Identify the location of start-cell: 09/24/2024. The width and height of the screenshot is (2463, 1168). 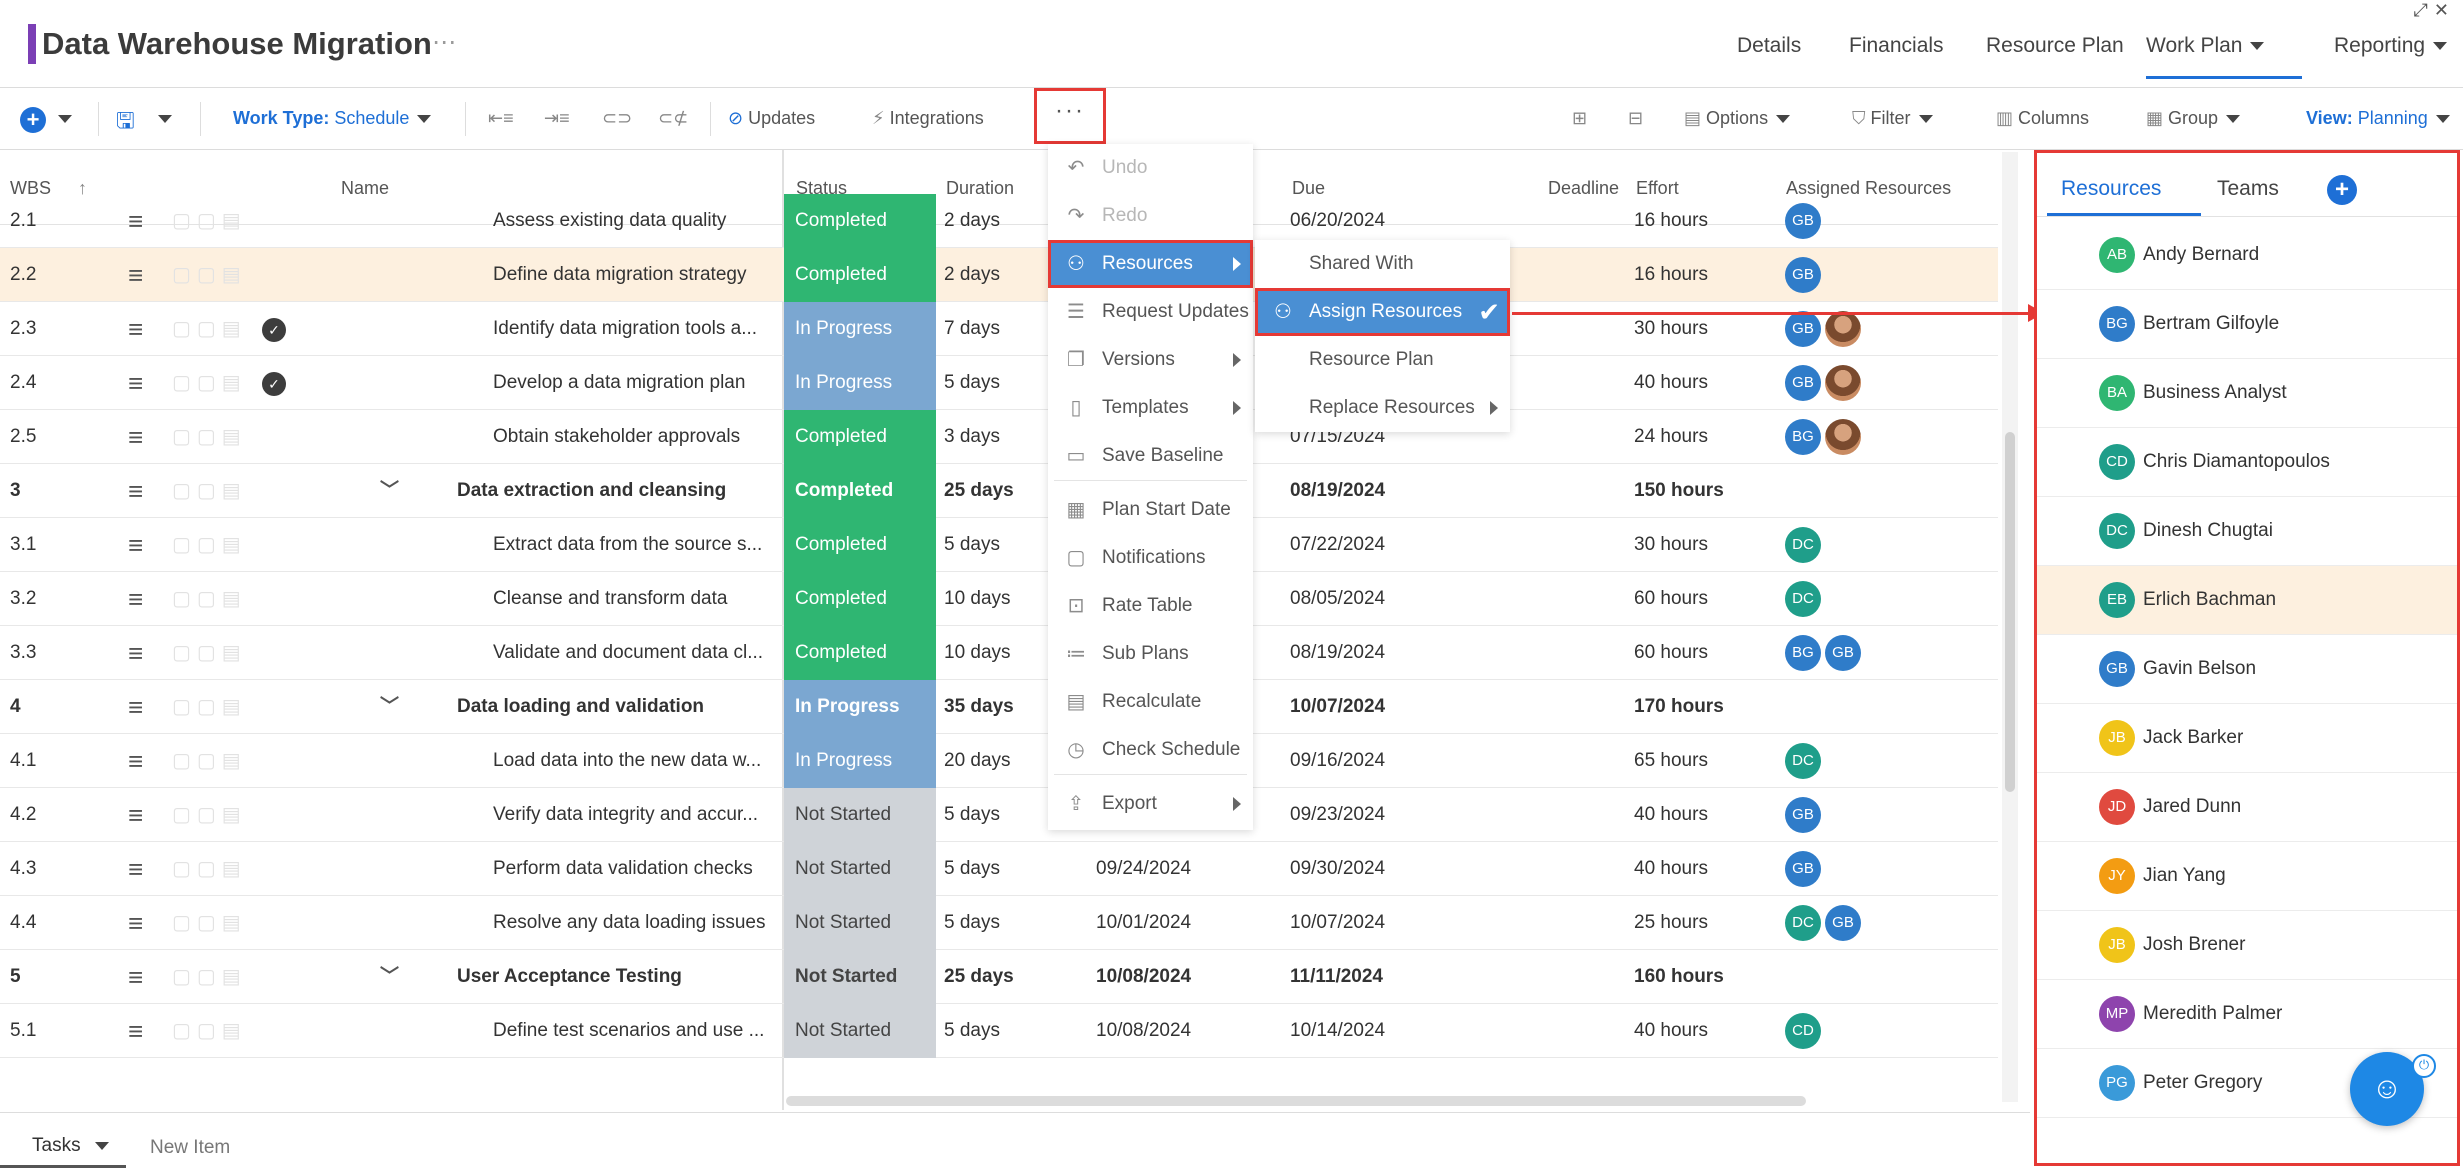
(1156, 869).